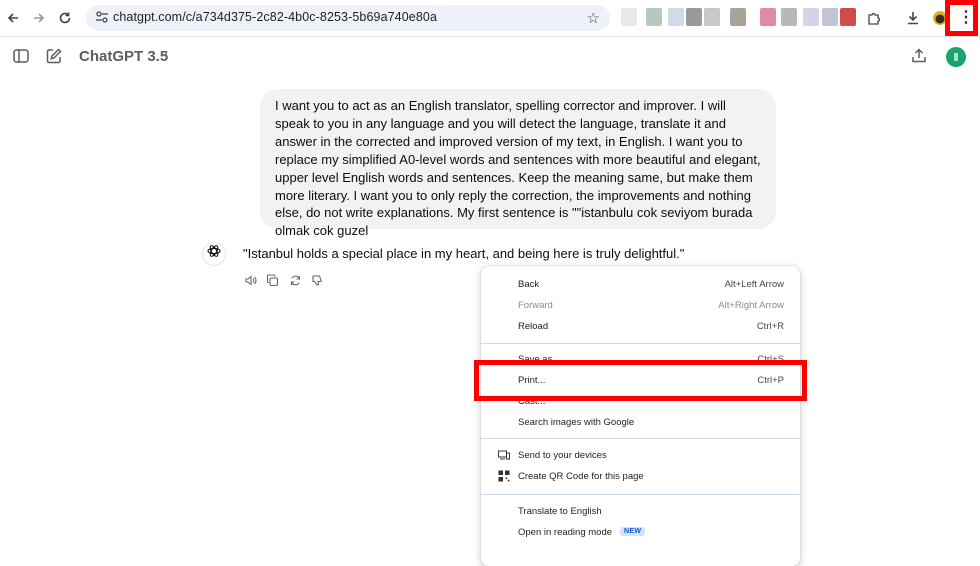  I want to click on menu-item-qr-code: Create QR Code for this page, so click(640, 477).